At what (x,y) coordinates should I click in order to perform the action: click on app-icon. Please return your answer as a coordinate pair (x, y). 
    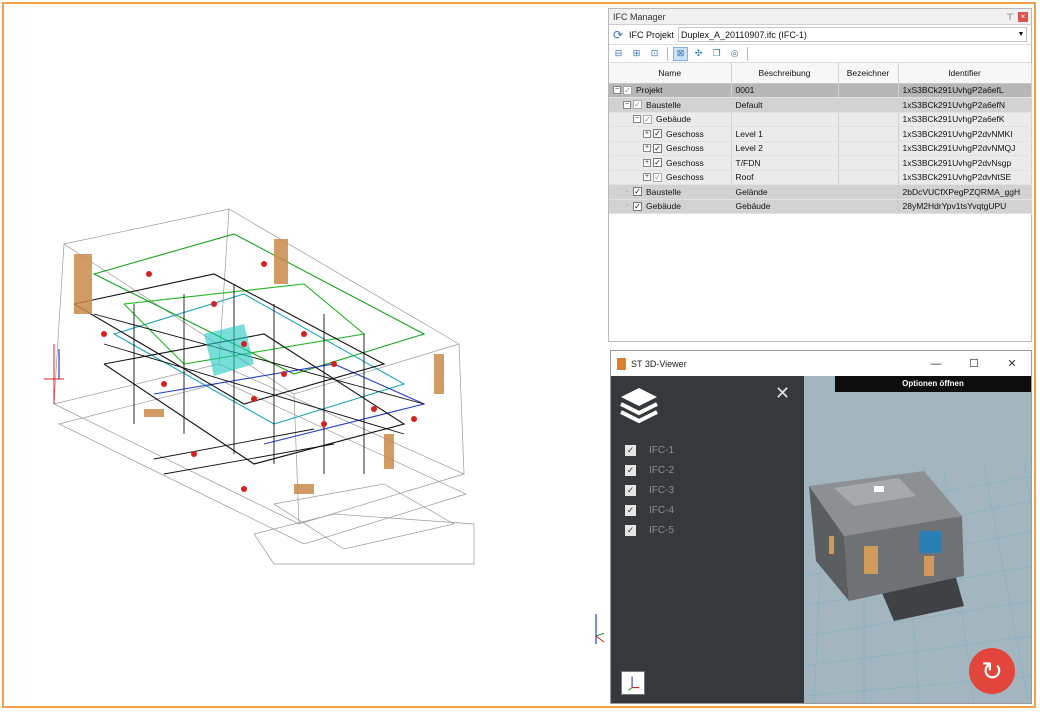
    Looking at the image, I should click on (621, 363).